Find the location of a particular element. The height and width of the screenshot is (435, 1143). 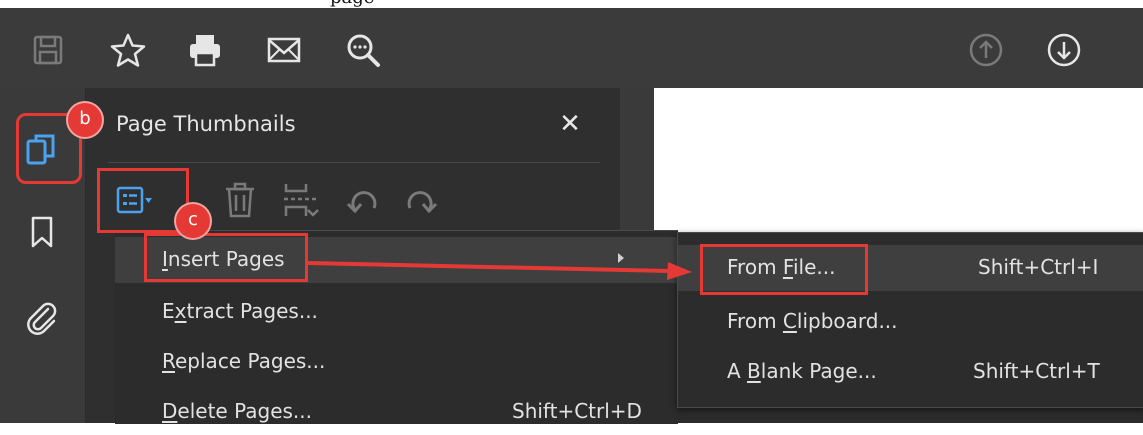

annotation-badge-b: b is located at coordinates (85, 120).